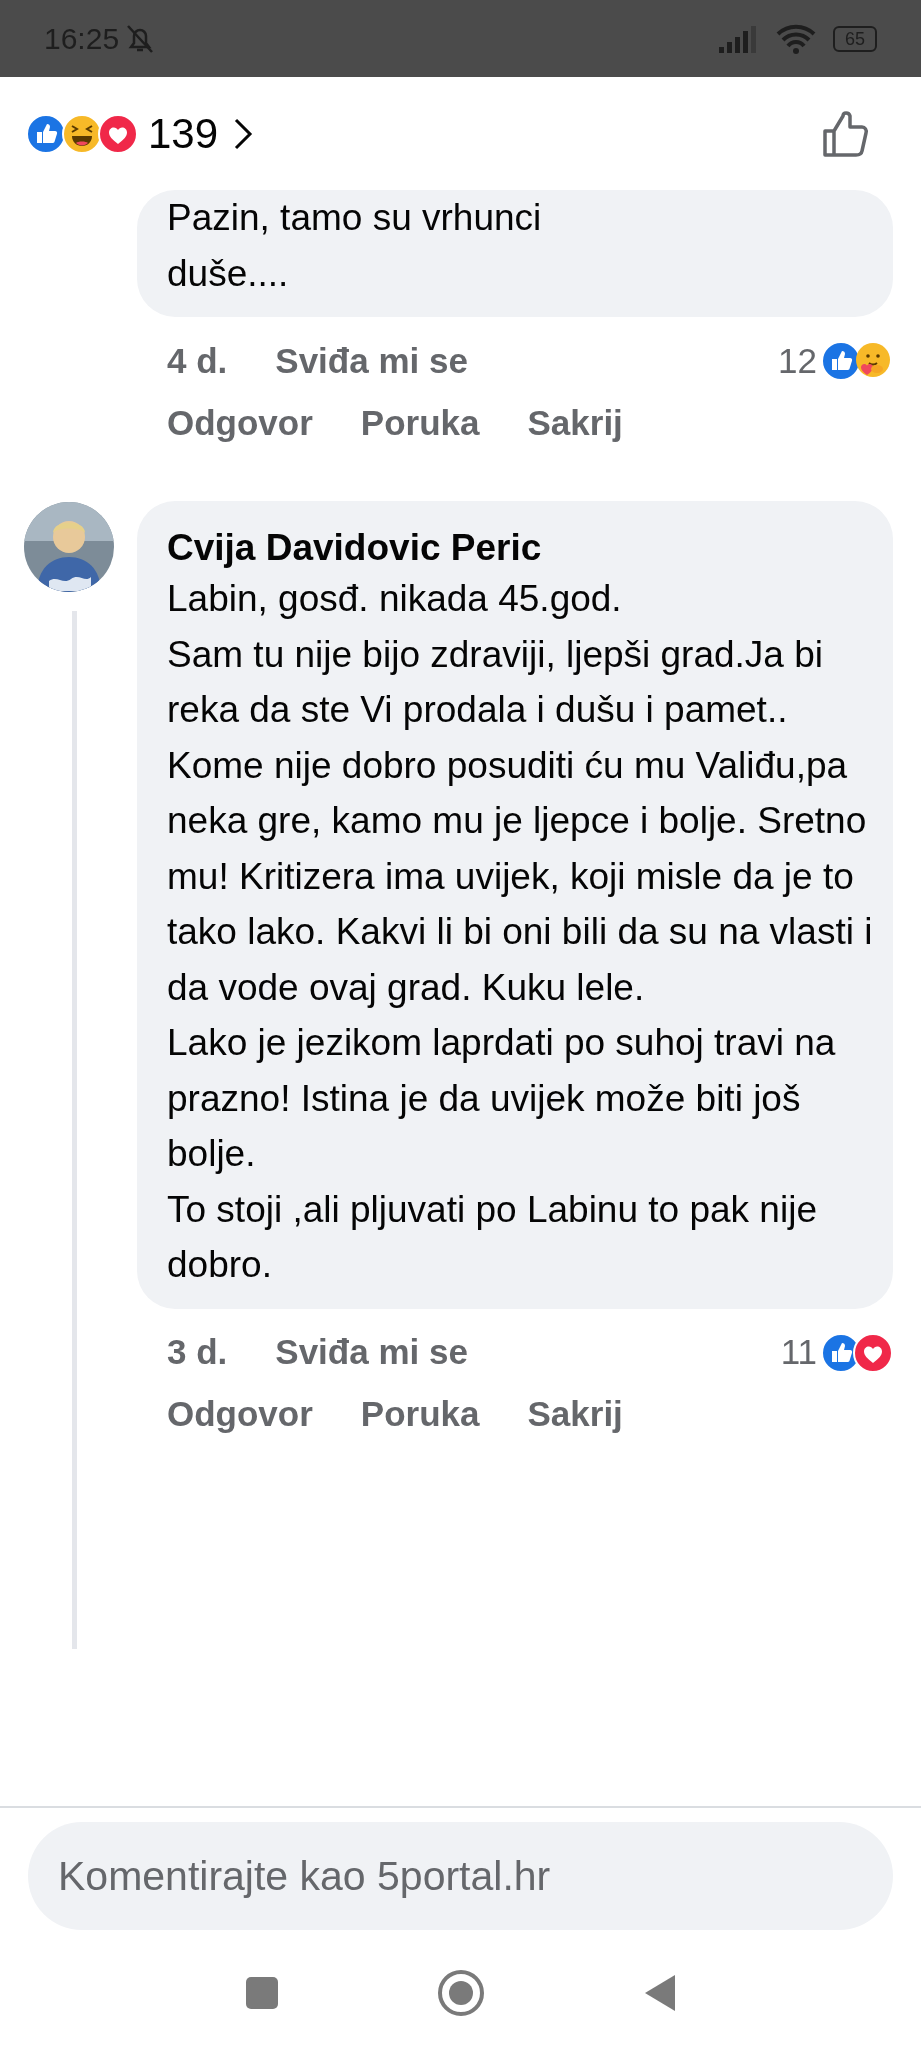 The width and height of the screenshot is (921, 2048). What do you see at coordinates (197, 360) in the screenshot?
I see `comment-time: 4 d.` at bounding box center [197, 360].